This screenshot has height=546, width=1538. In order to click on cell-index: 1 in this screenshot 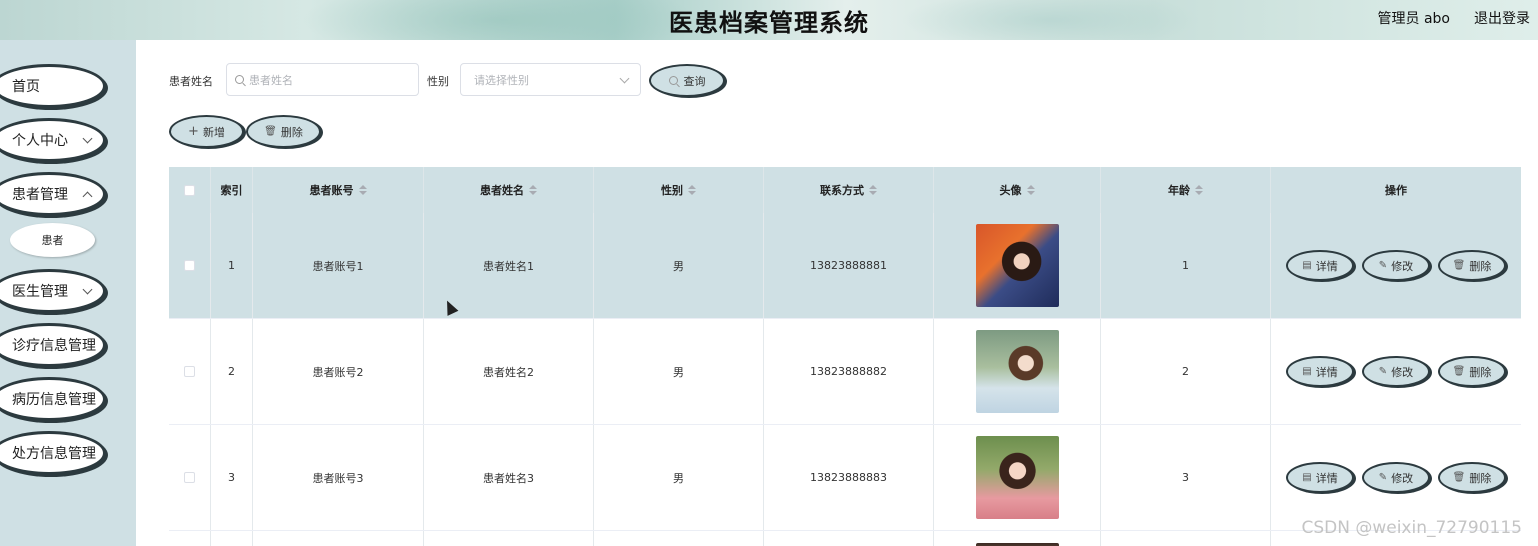, I will do `click(232, 265)`.